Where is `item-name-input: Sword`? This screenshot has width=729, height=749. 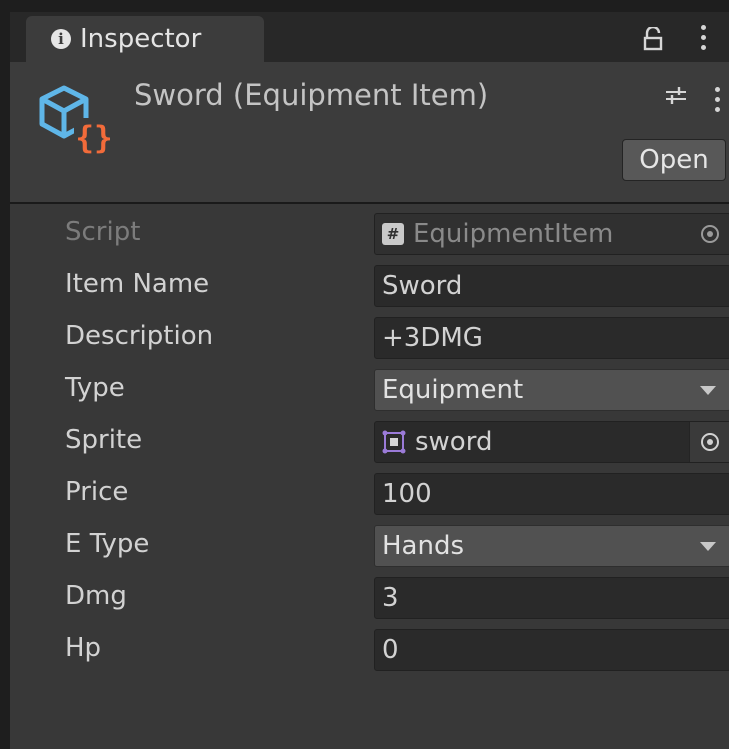
item-name-input: Sword is located at coordinates (551, 286).